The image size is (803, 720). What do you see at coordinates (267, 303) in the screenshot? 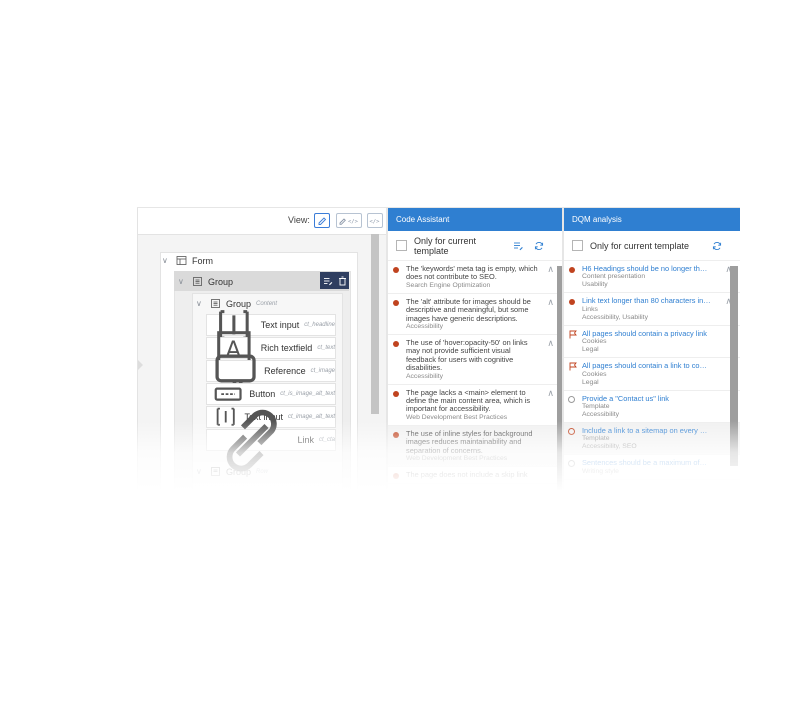
I see `tree-node-hint: Content` at bounding box center [267, 303].